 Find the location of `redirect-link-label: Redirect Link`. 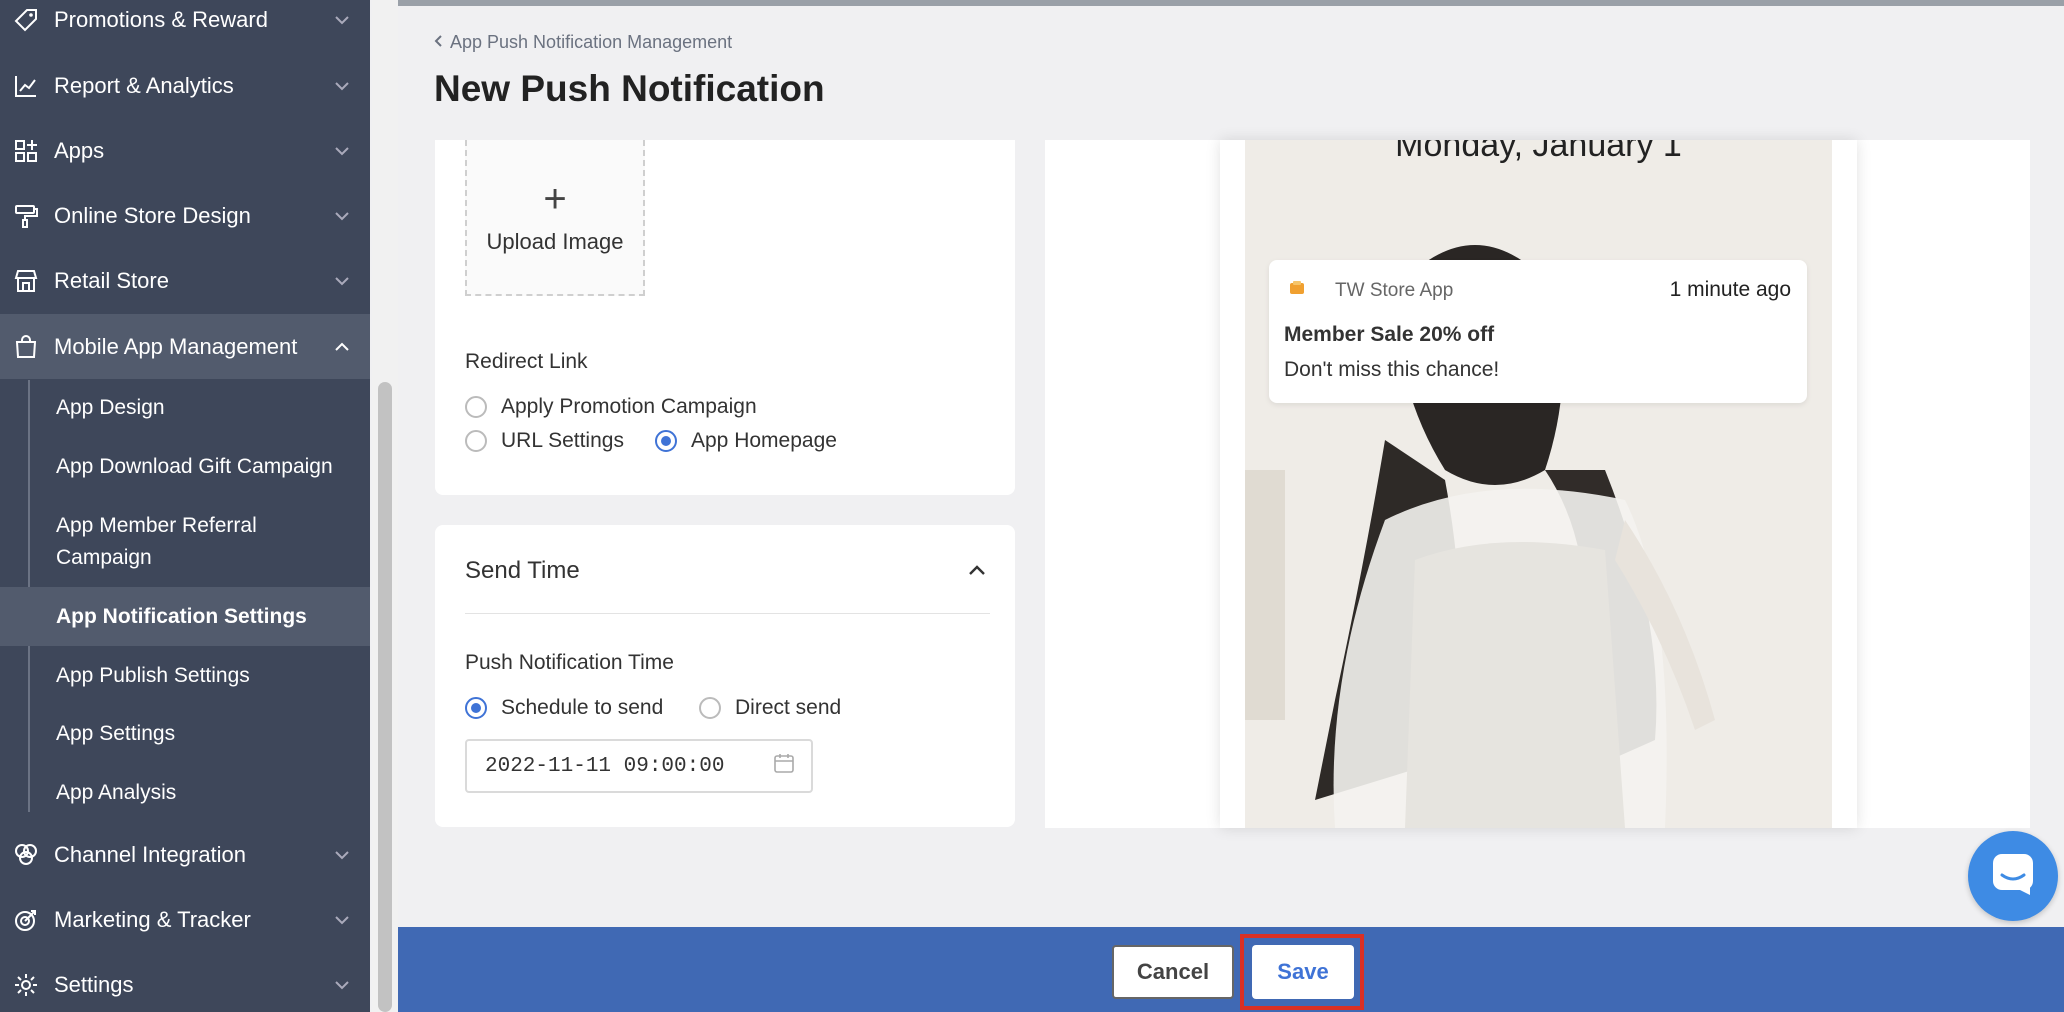

redirect-link-label: Redirect Link is located at coordinates (526, 361).